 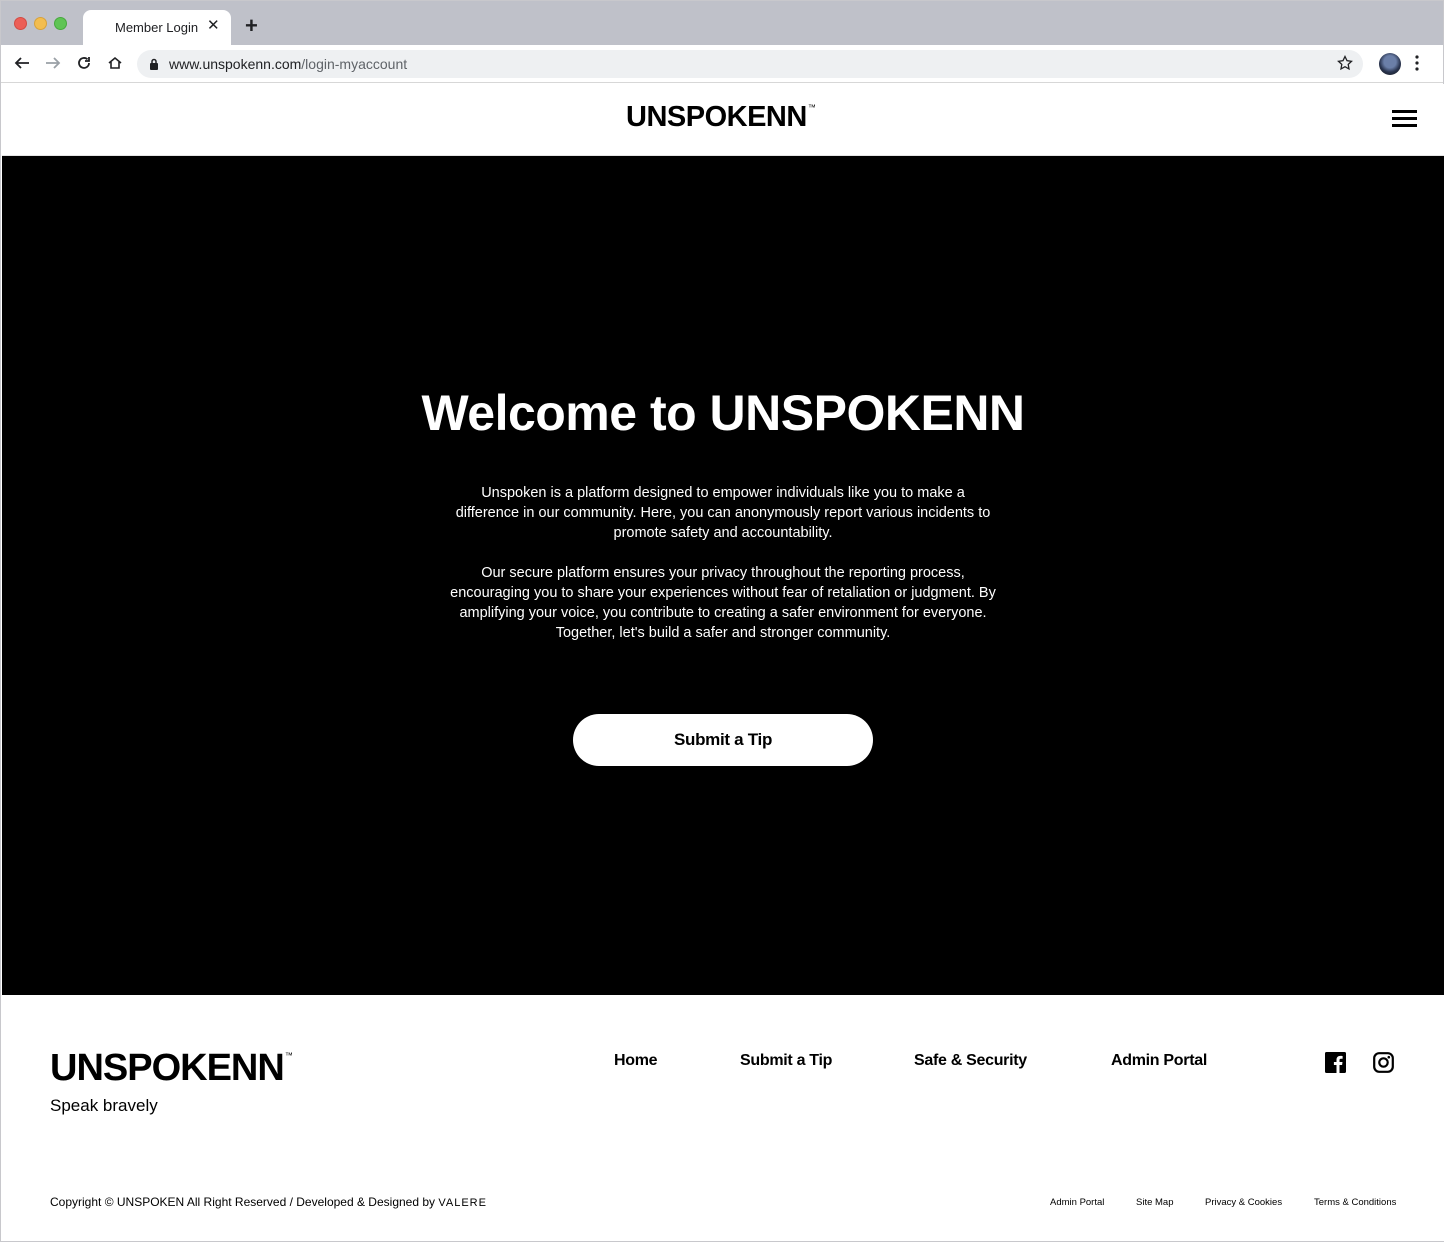 I want to click on site-logo: UNSPOKENN™, so click(x=721, y=117).